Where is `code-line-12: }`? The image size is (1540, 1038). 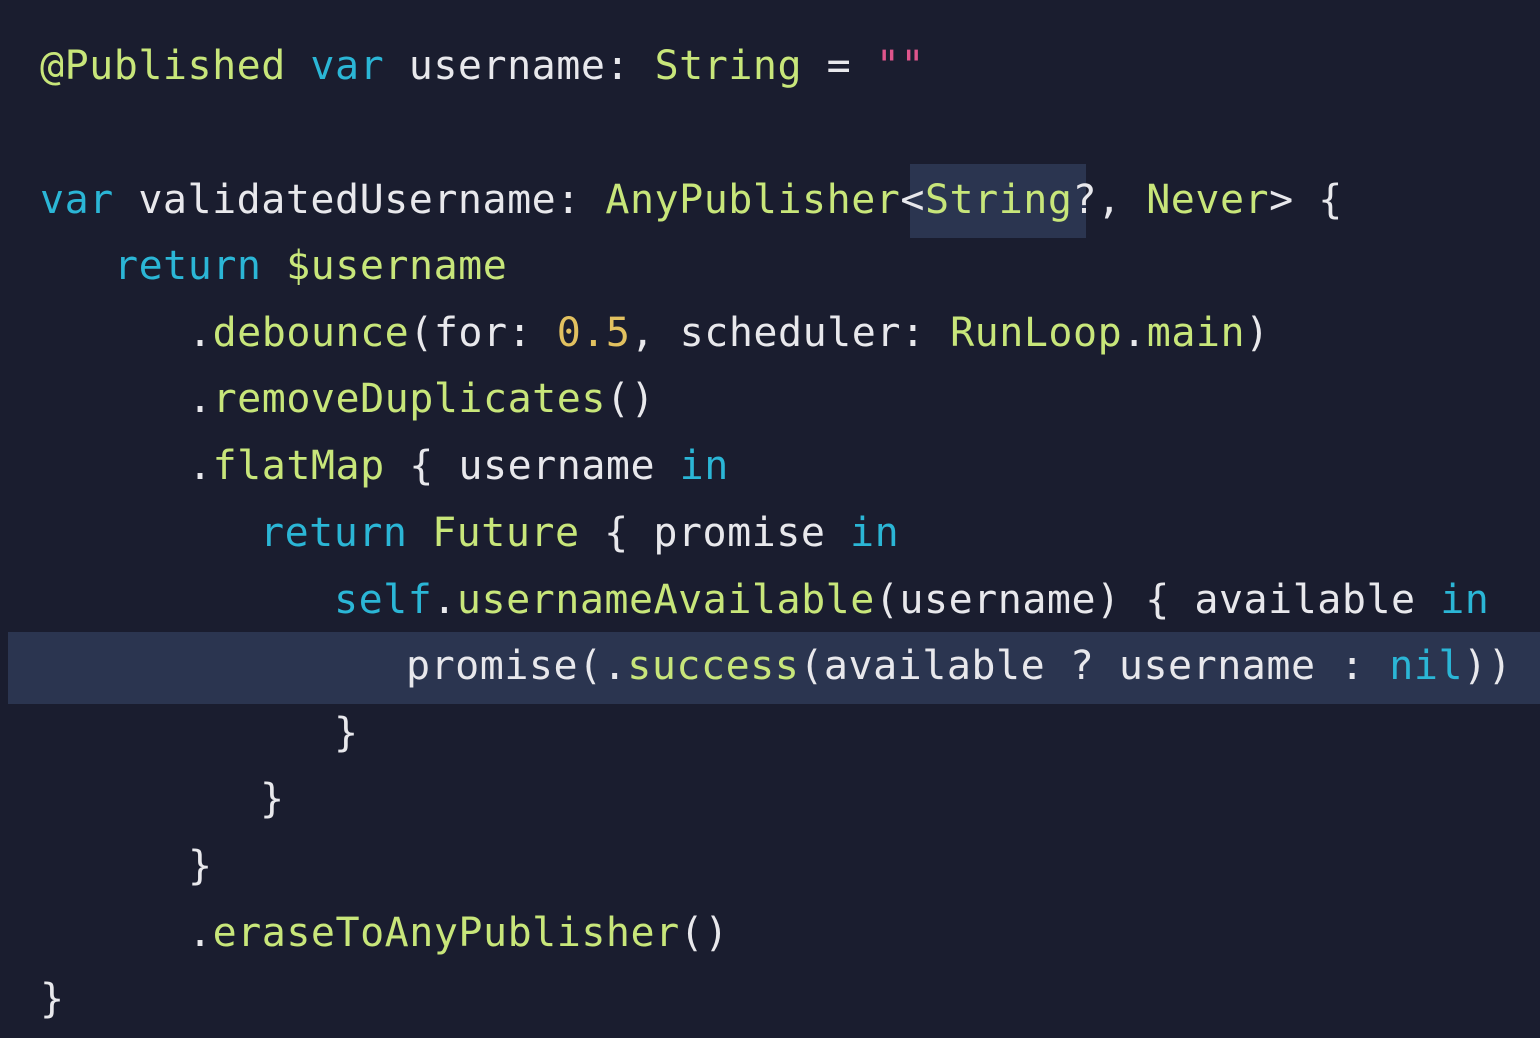
code-line-12: } is located at coordinates (272, 799).